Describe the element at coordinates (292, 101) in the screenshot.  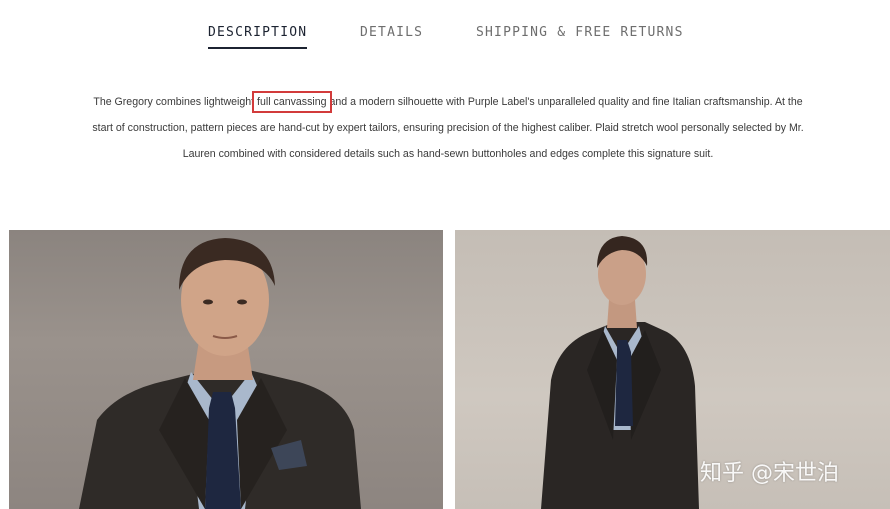
I see `highlighted-phrase: full canvassing` at that location.